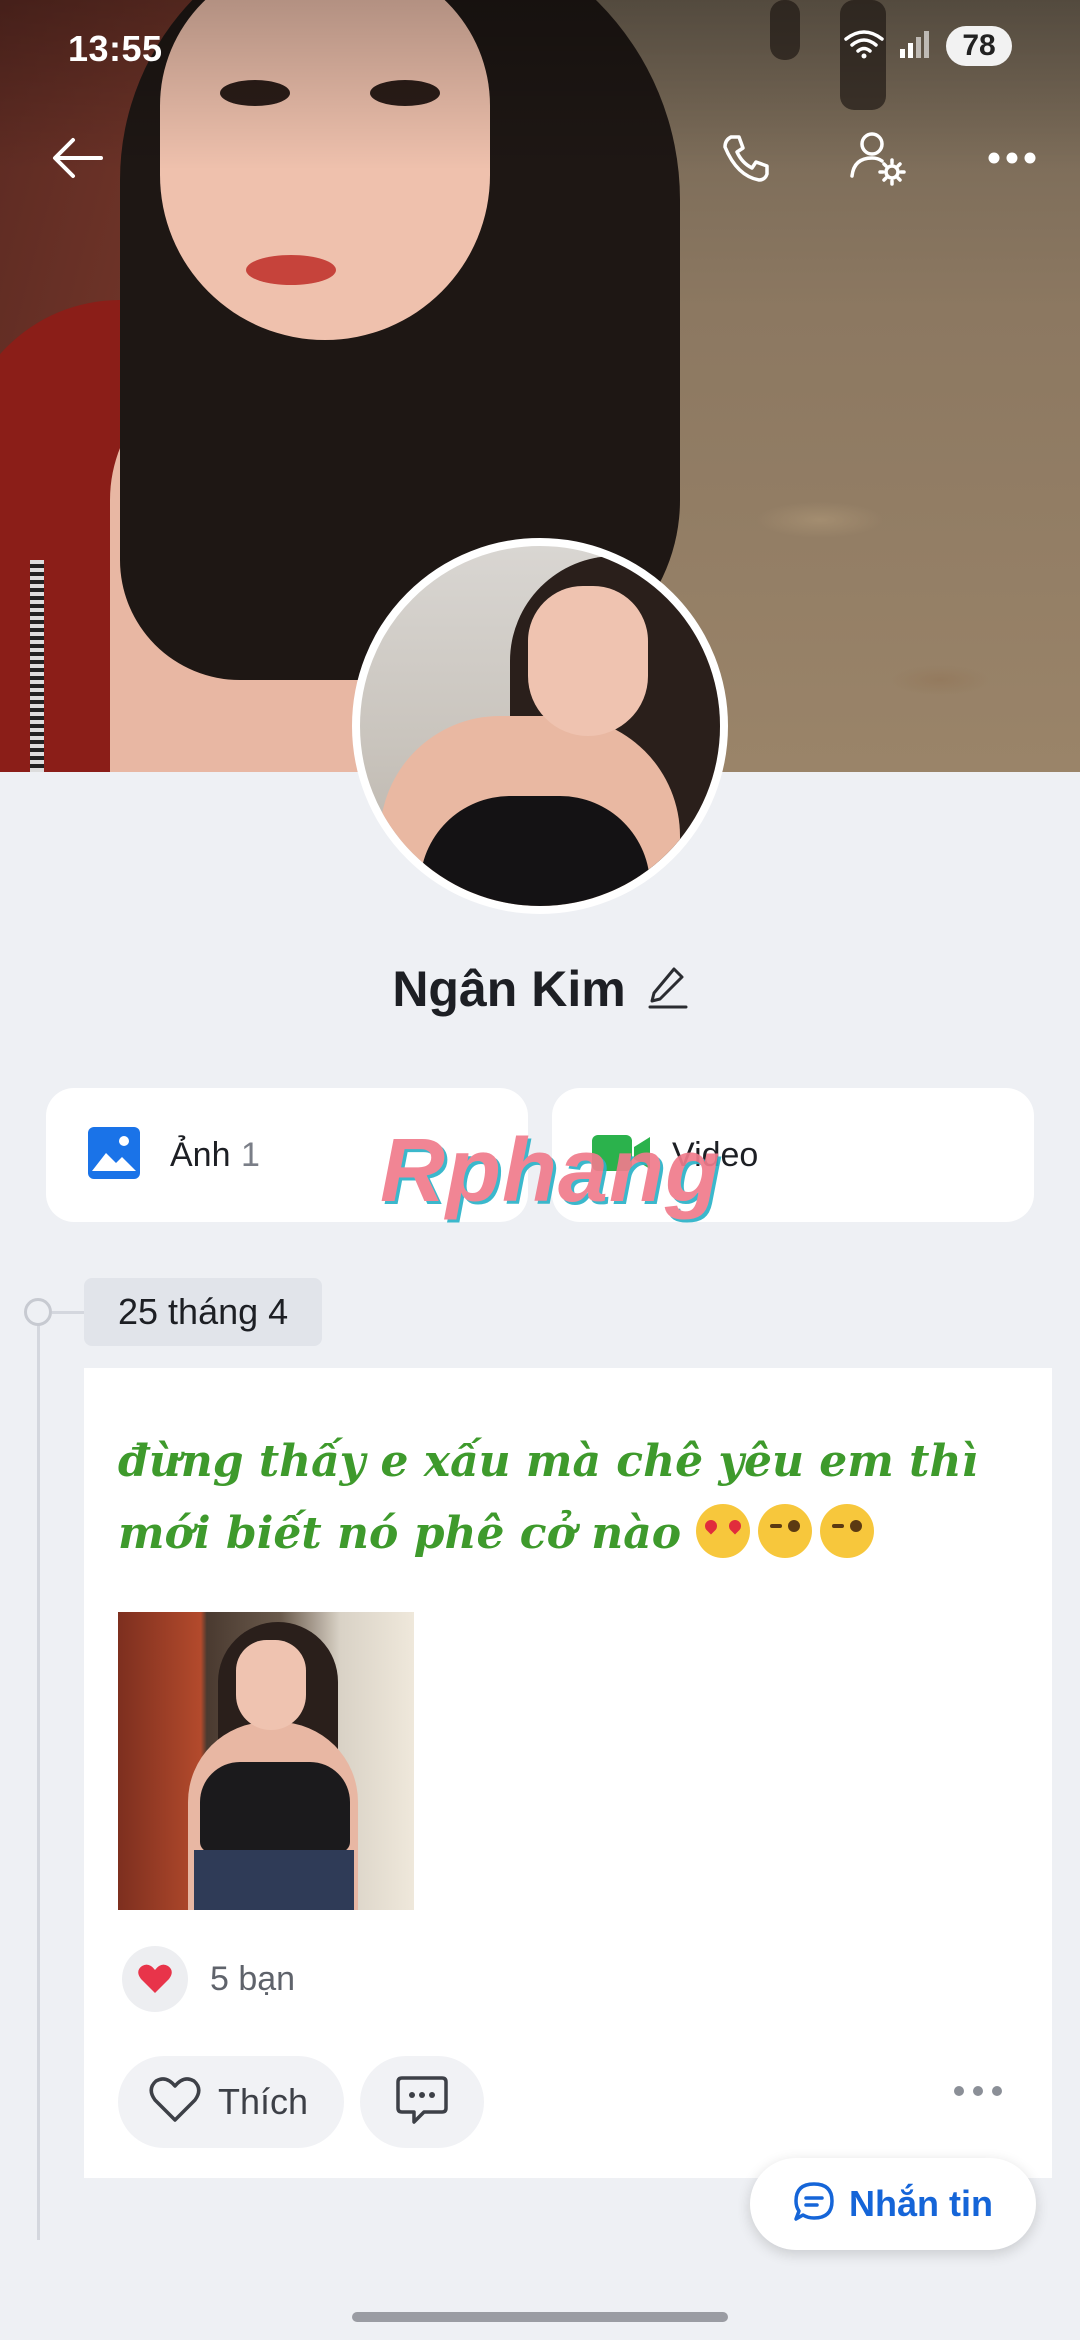 Image resolution: width=1080 pixels, height=2340 pixels. What do you see at coordinates (509, 989) in the screenshot?
I see `profile-name: Ngân Kim` at bounding box center [509, 989].